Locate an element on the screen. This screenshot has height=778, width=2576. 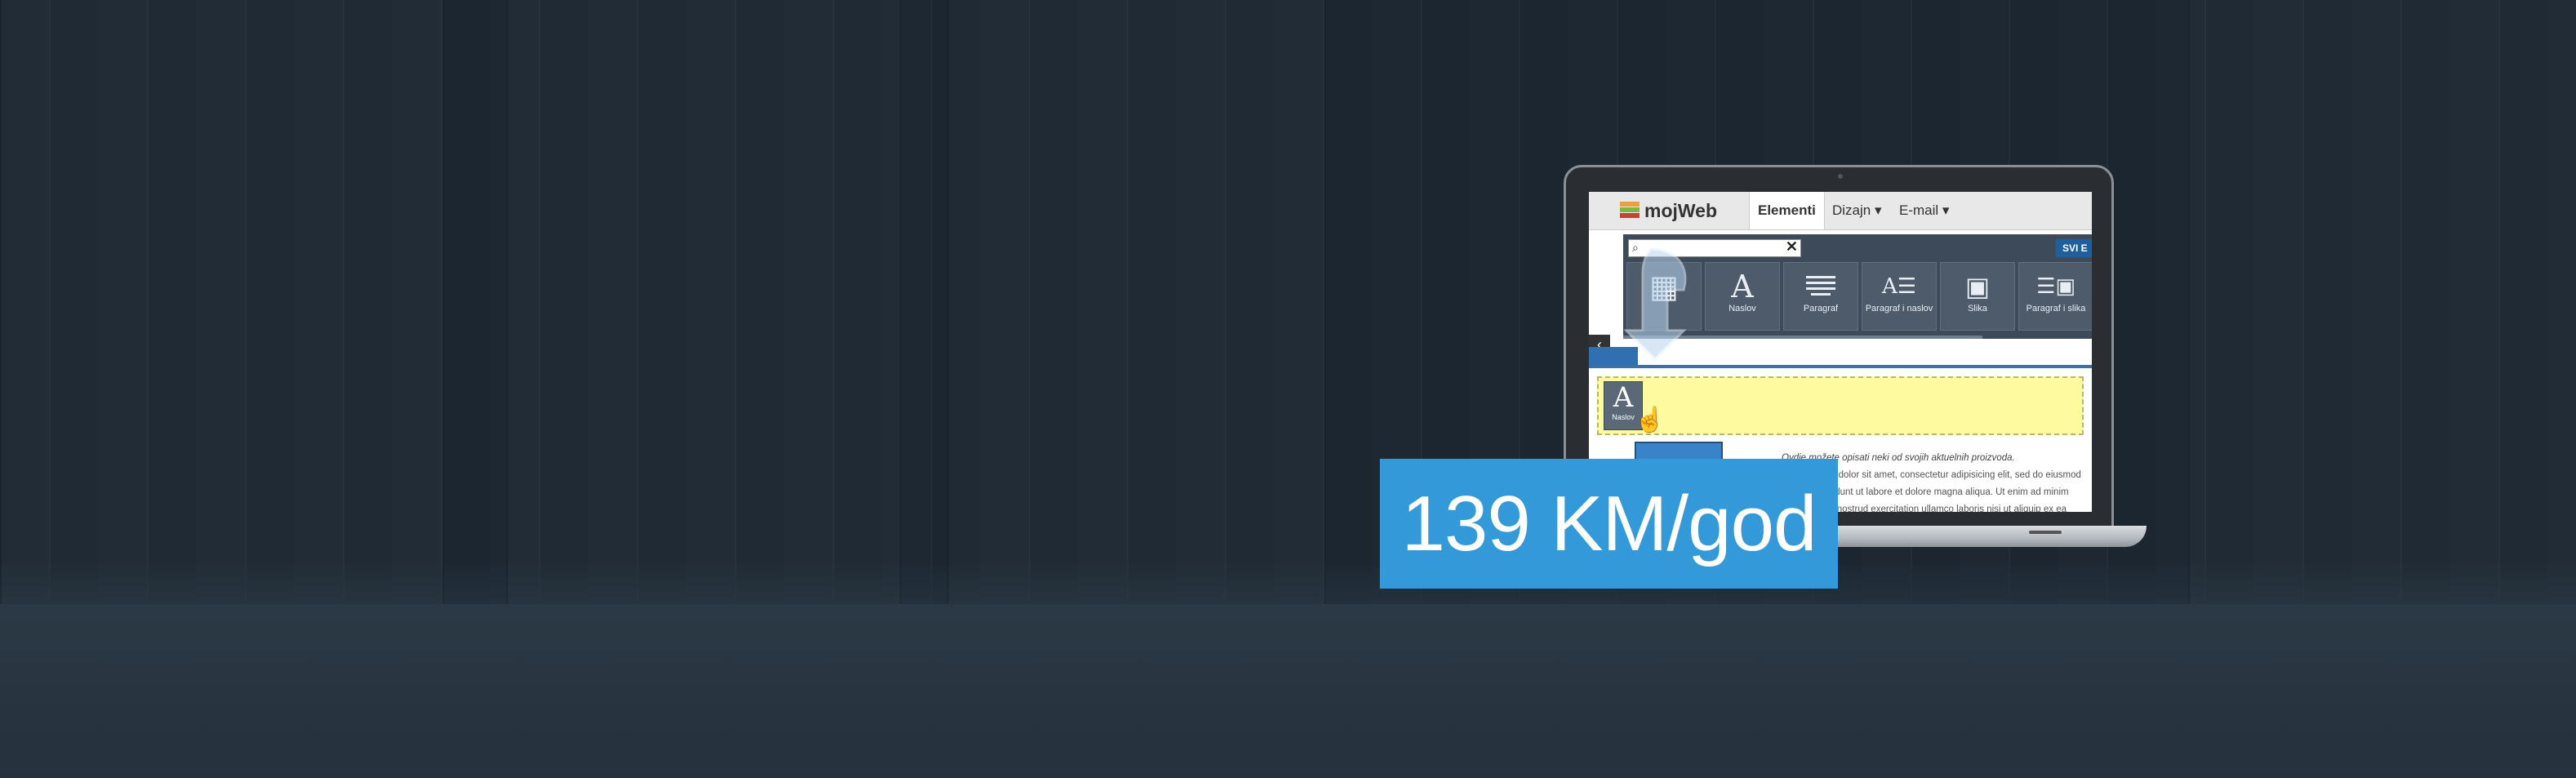
element-palette: ⌕ ✕ SVI E ▦ A Naslov Paragraf is located at coordinates (1858, 286).